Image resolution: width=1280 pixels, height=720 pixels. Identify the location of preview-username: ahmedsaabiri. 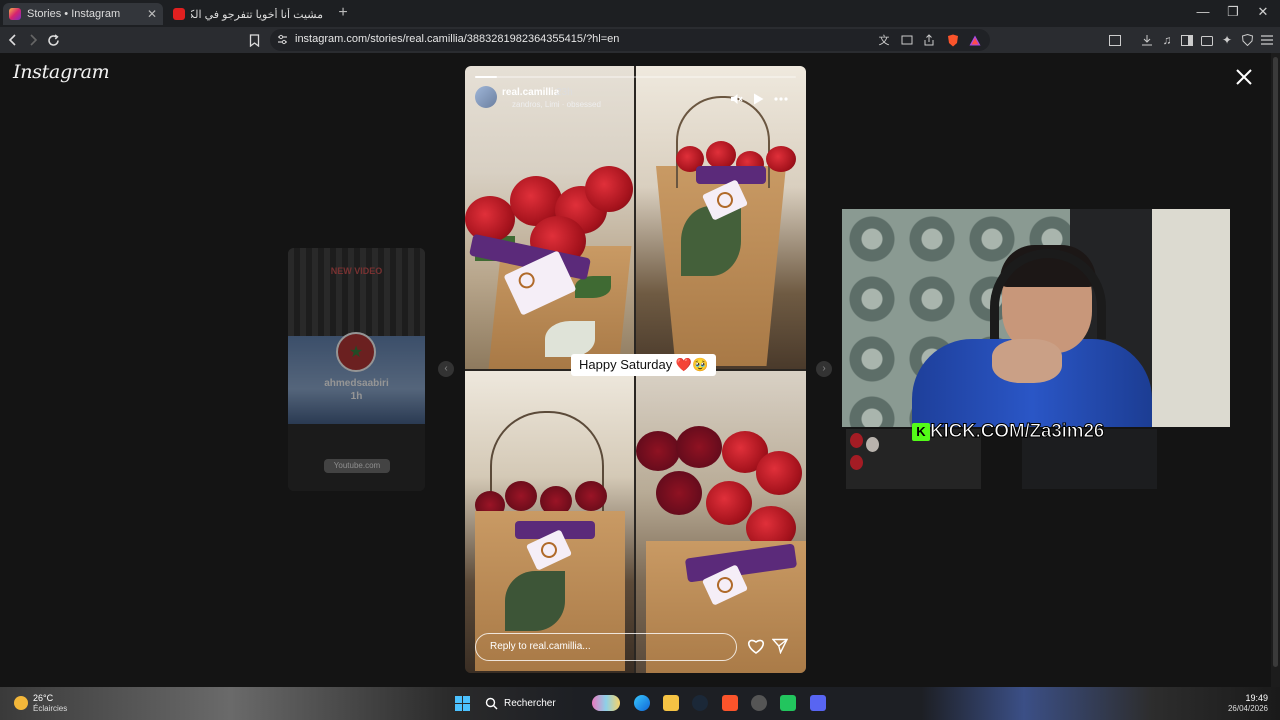
(356, 383).